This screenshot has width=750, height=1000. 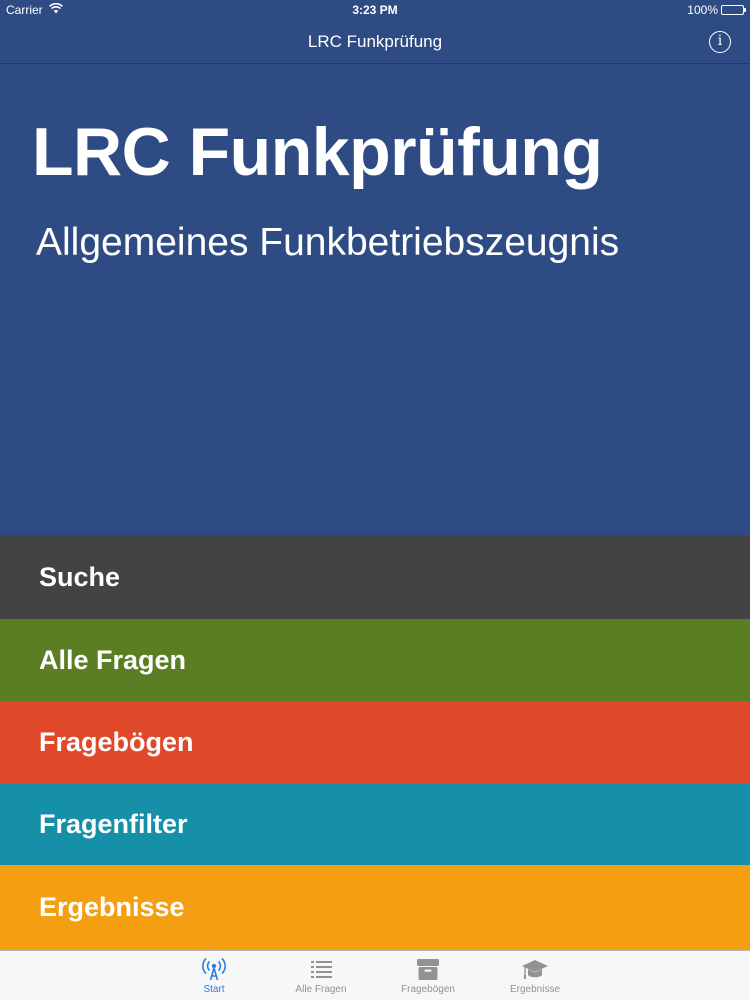 What do you see at coordinates (375, 975) in the screenshot?
I see `tab-bar: Start Alle Fragen Fragebögen Ergebnisse` at bounding box center [375, 975].